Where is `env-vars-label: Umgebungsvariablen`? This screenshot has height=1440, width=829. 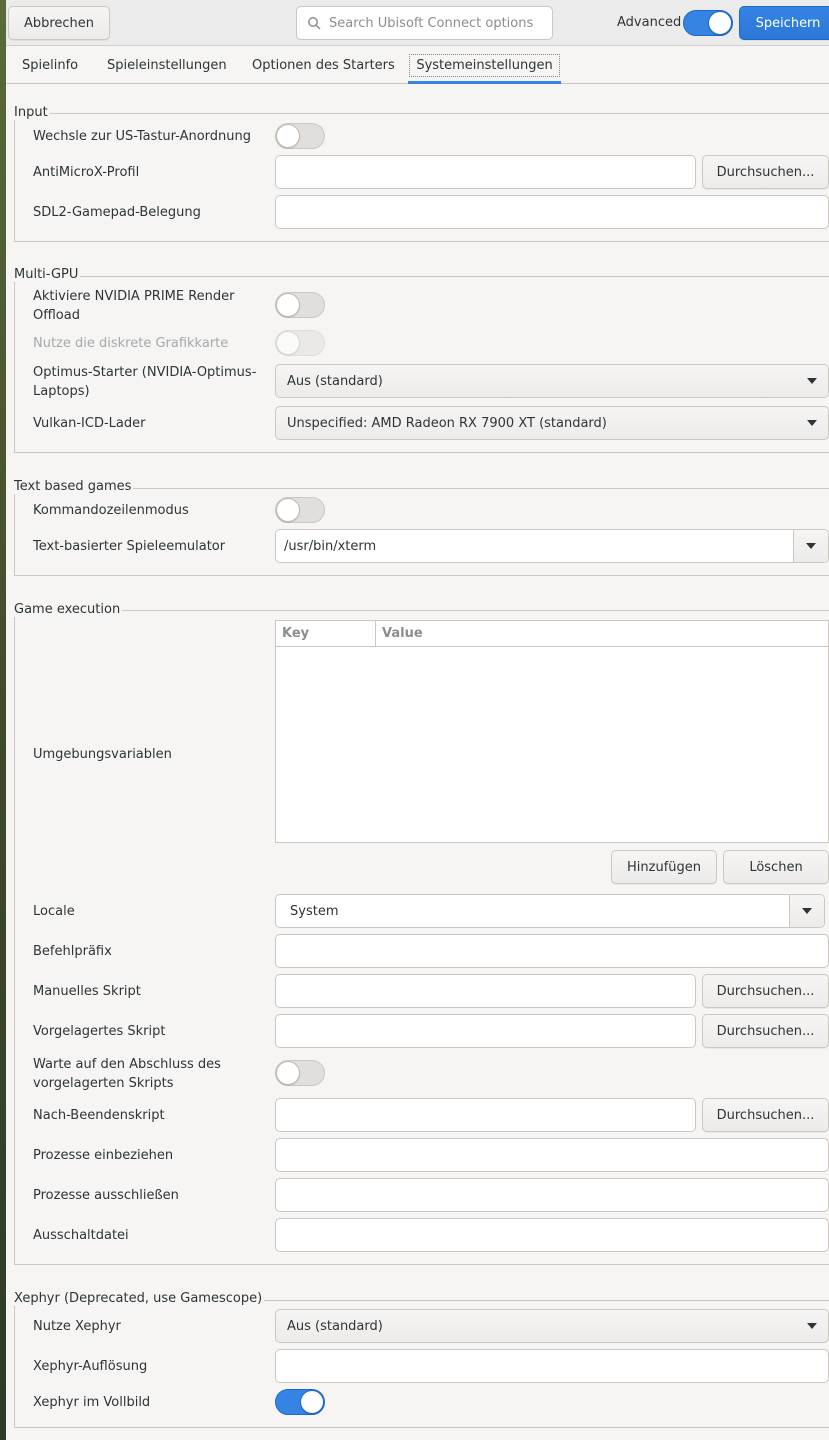 env-vars-label: Umgebungsvariablen is located at coordinates (102, 754).